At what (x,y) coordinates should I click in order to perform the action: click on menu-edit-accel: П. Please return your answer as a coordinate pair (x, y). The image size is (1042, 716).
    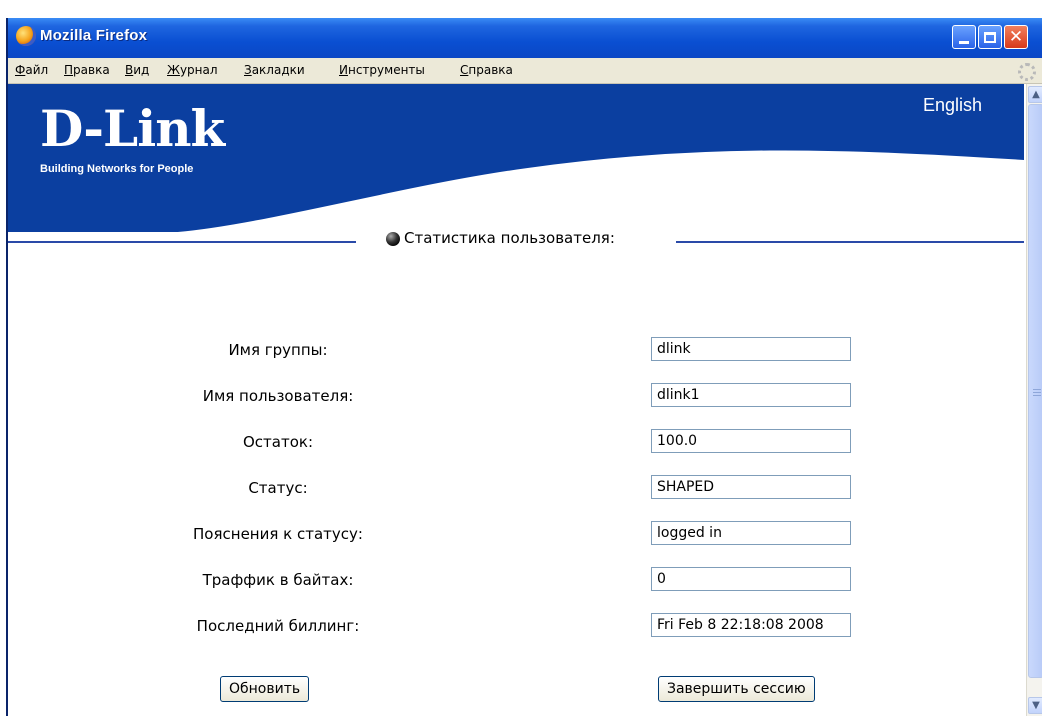
    Looking at the image, I should click on (69, 70).